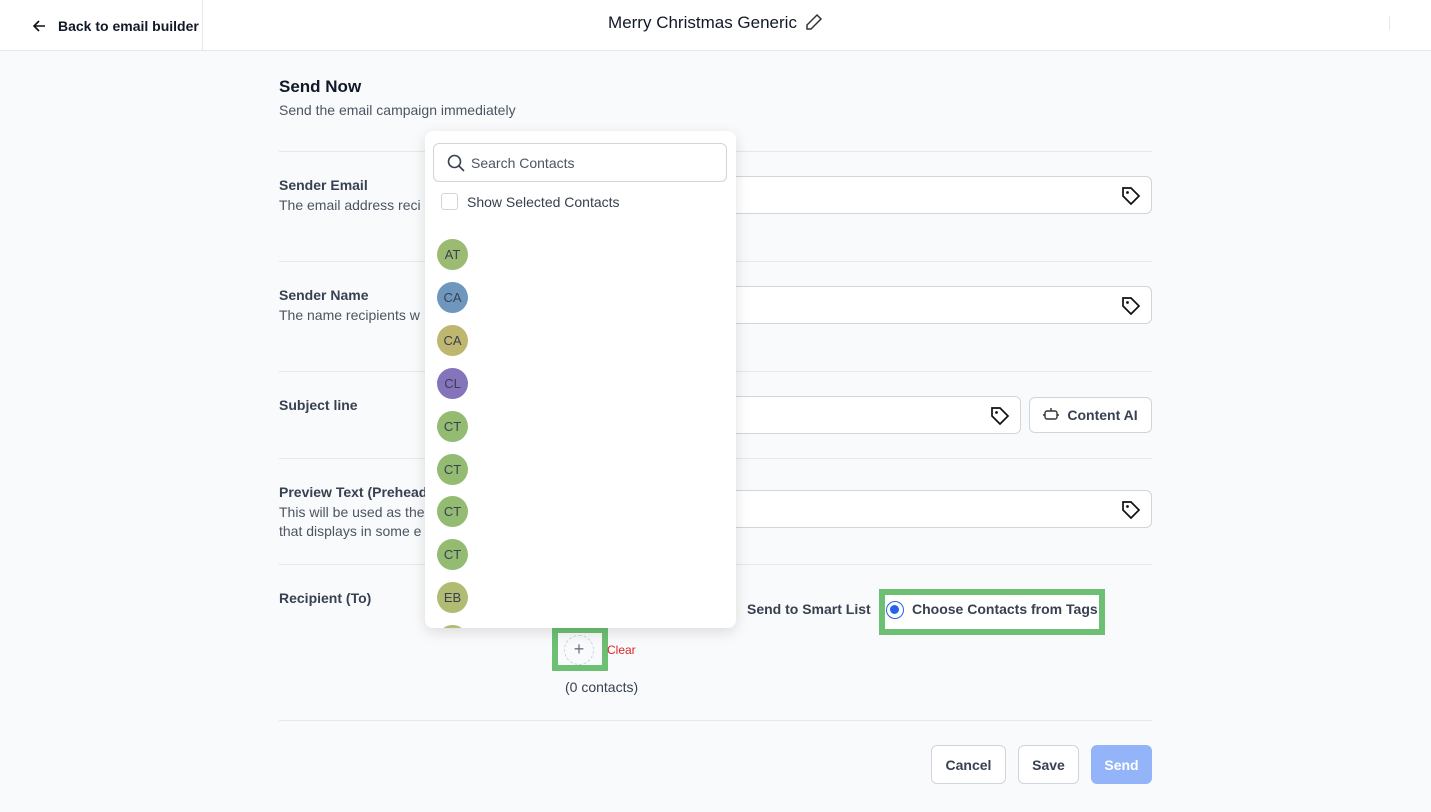  Describe the element at coordinates (350, 531) in the screenshot. I see `preview-desc: that displays in some e` at that location.